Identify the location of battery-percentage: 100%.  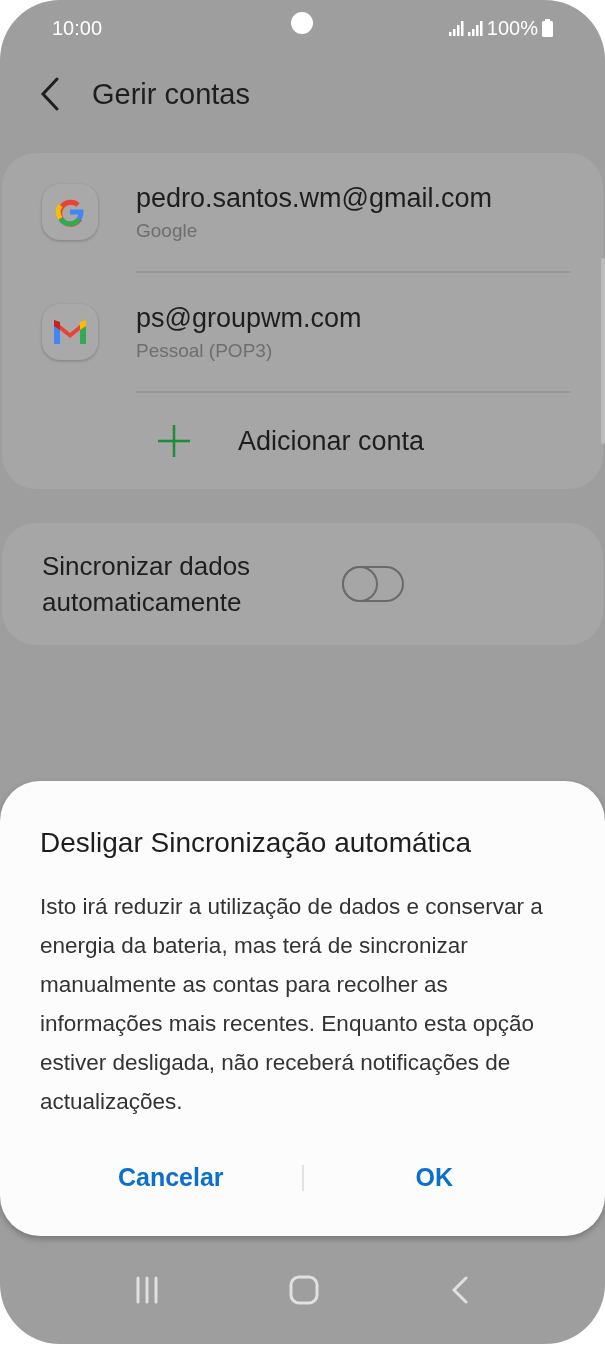
(512, 28).